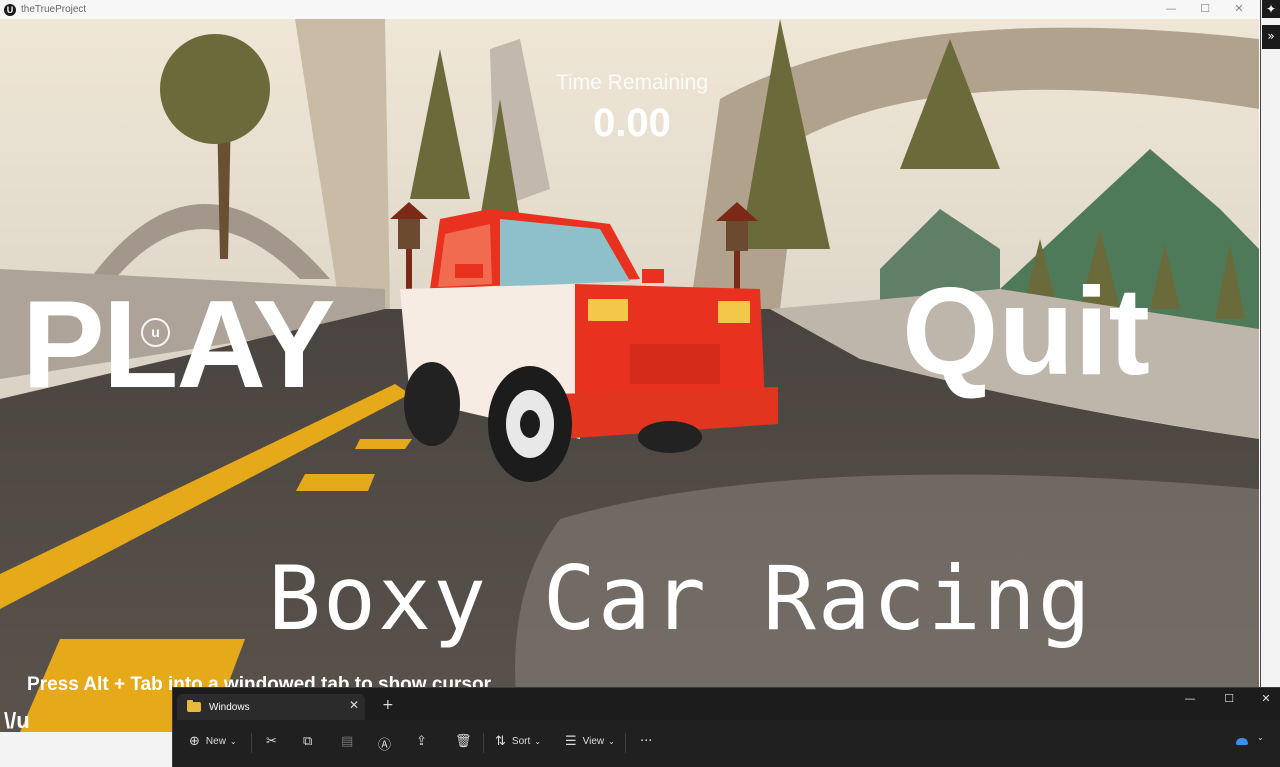  Describe the element at coordinates (521, 741) in the screenshot. I see `sort-label: Sort` at that location.